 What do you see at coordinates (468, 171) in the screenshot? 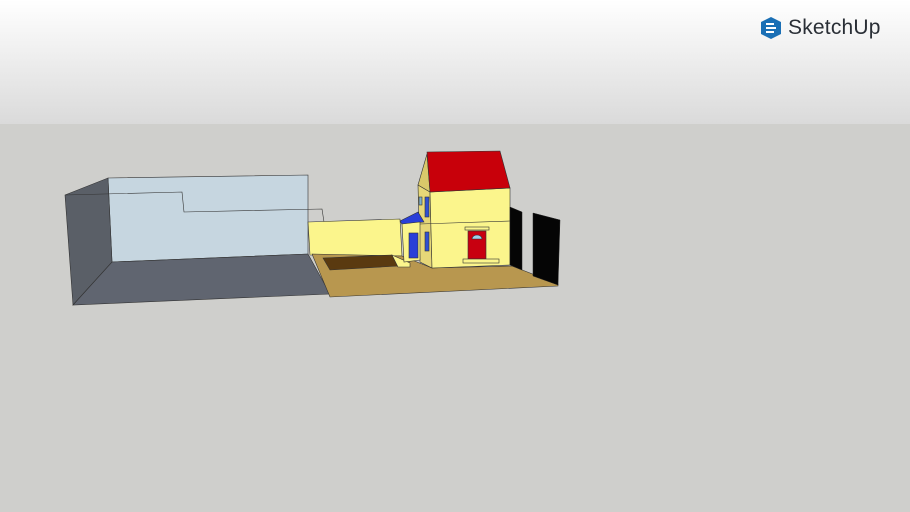
I see `roof` at bounding box center [468, 171].